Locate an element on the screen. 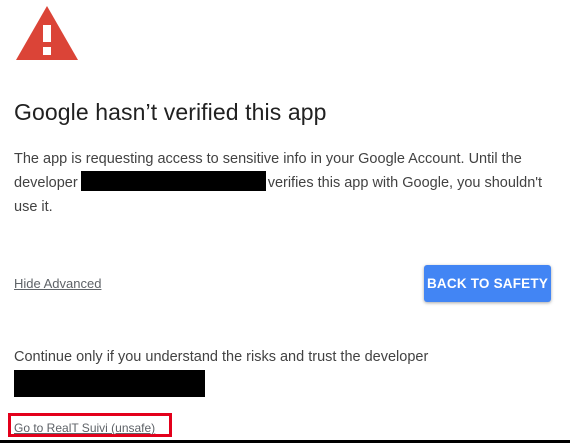  redacted-developer-name is located at coordinates (173, 181).